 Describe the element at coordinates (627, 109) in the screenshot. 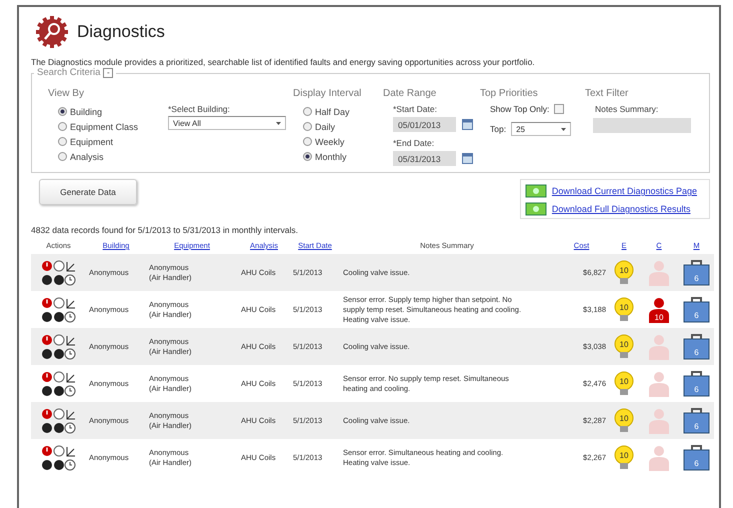

I see `field-label: Notes Summary:` at that location.